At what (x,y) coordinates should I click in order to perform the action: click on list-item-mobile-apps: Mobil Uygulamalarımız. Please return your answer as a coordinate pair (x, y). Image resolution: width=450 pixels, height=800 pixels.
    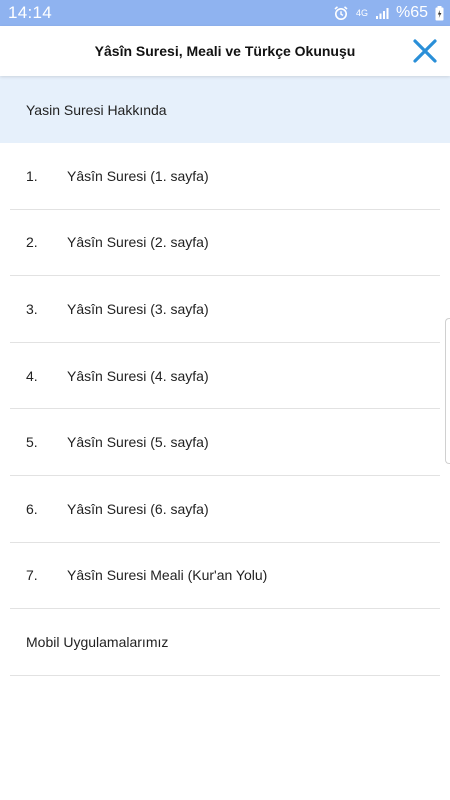
    Looking at the image, I should click on (225, 642).